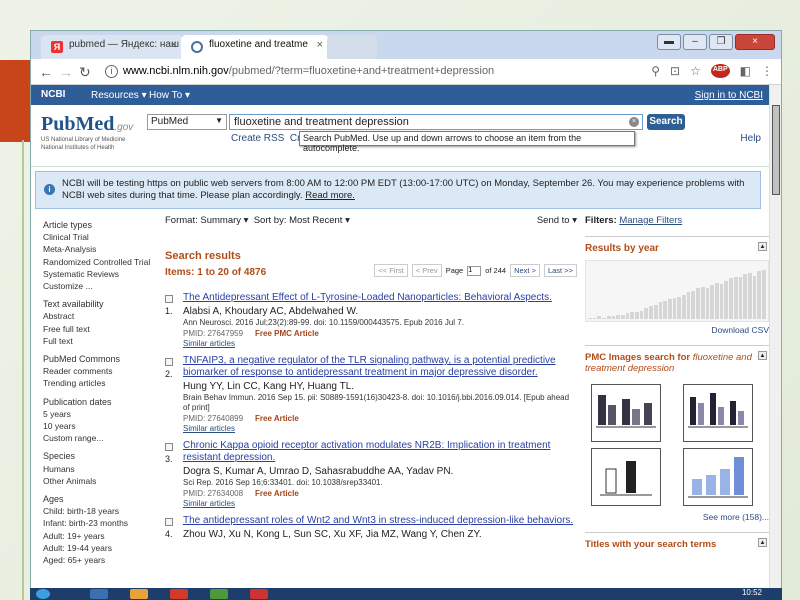 This screenshot has width=800, height=600. What do you see at coordinates (100, 274) in the screenshot?
I see `sidebar-filter-item: Systematic Reviews` at bounding box center [100, 274].